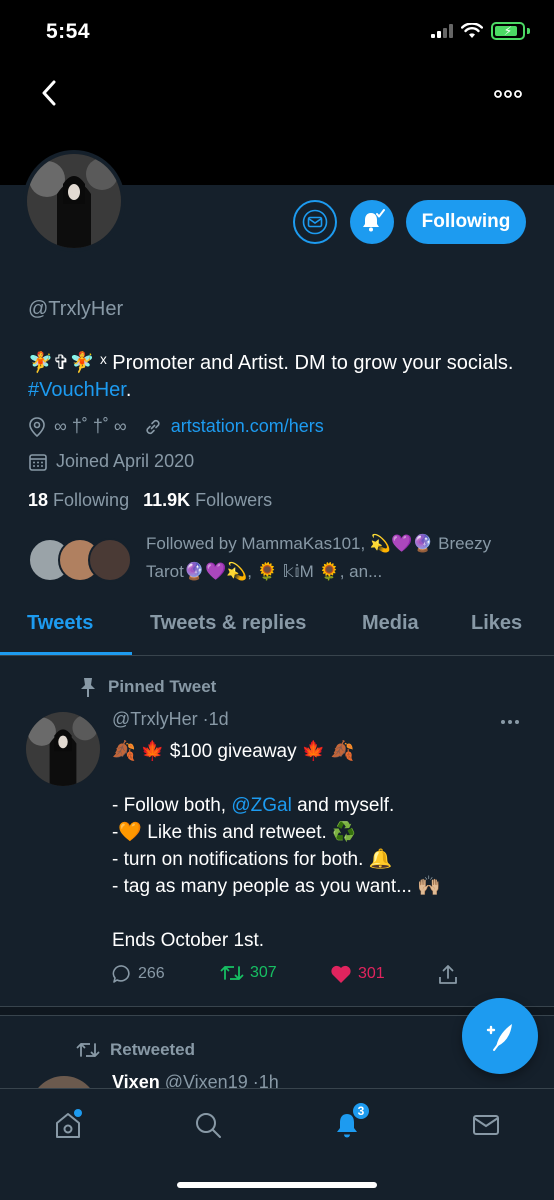  Describe the element at coordinates (38, 462) in the screenshot. I see `calendar-icon` at that location.